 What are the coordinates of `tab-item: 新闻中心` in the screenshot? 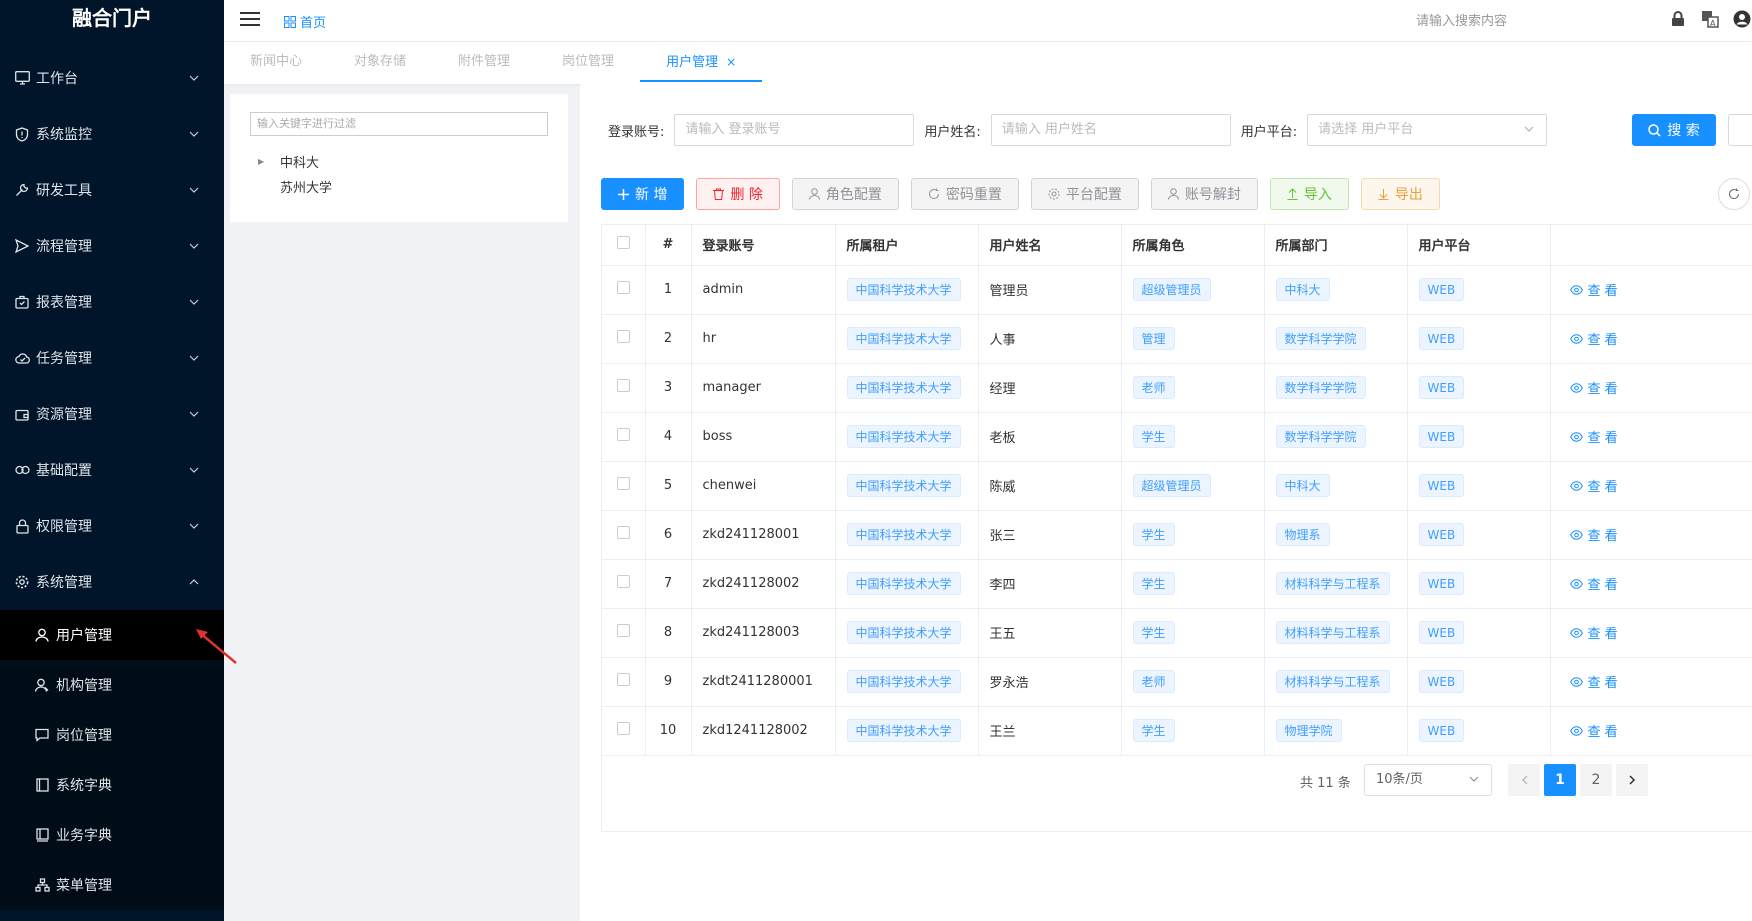 It's located at (276, 62).